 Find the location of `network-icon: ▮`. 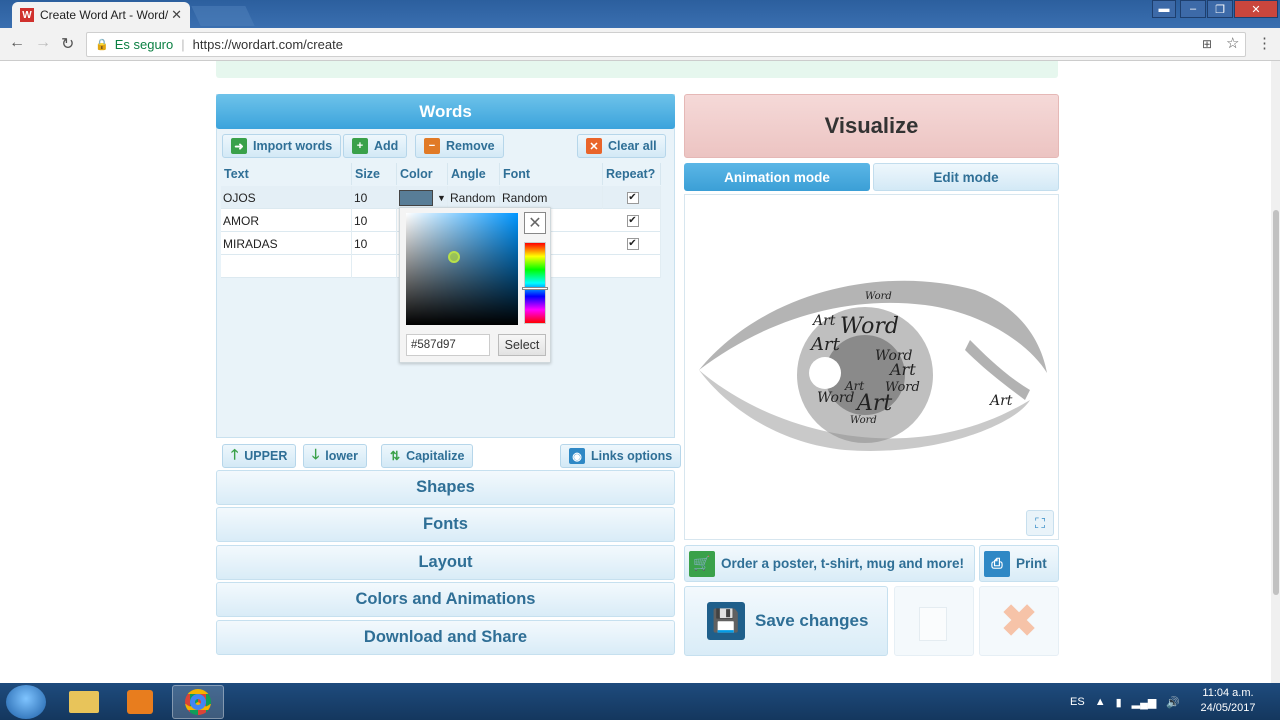

network-icon: ▮ is located at coordinates (1119, 702).